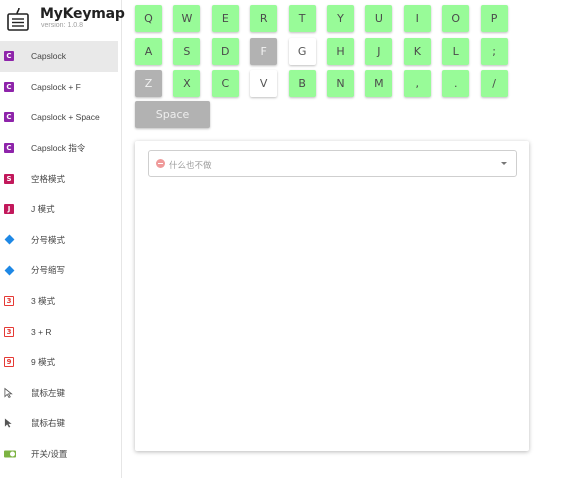  What do you see at coordinates (264, 51) in the screenshot?
I see `key: F` at bounding box center [264, 51].